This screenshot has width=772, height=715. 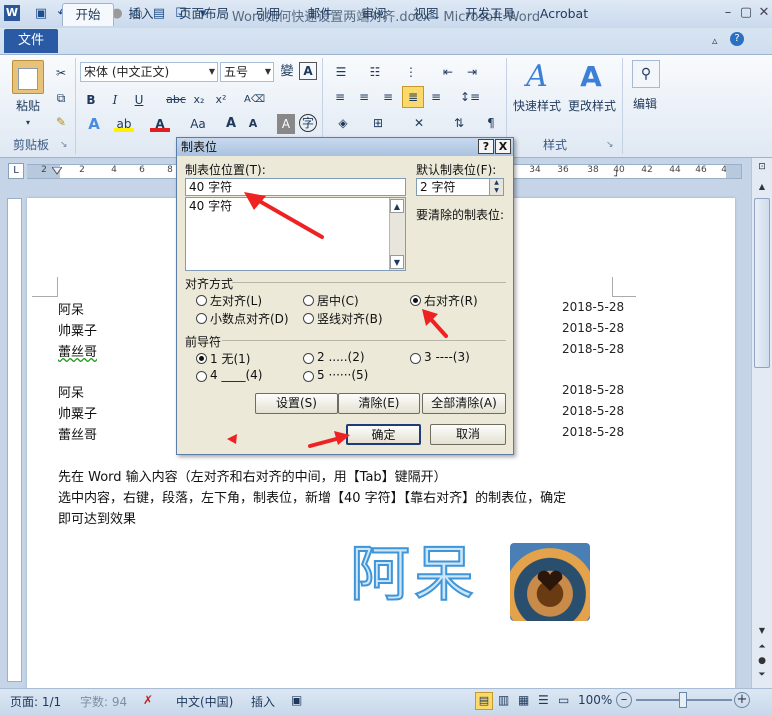 What do you see at coordinates (484, 701) in the screenshot?
I see `print-layout-icon: ▤` at bounding box center [484, 701].